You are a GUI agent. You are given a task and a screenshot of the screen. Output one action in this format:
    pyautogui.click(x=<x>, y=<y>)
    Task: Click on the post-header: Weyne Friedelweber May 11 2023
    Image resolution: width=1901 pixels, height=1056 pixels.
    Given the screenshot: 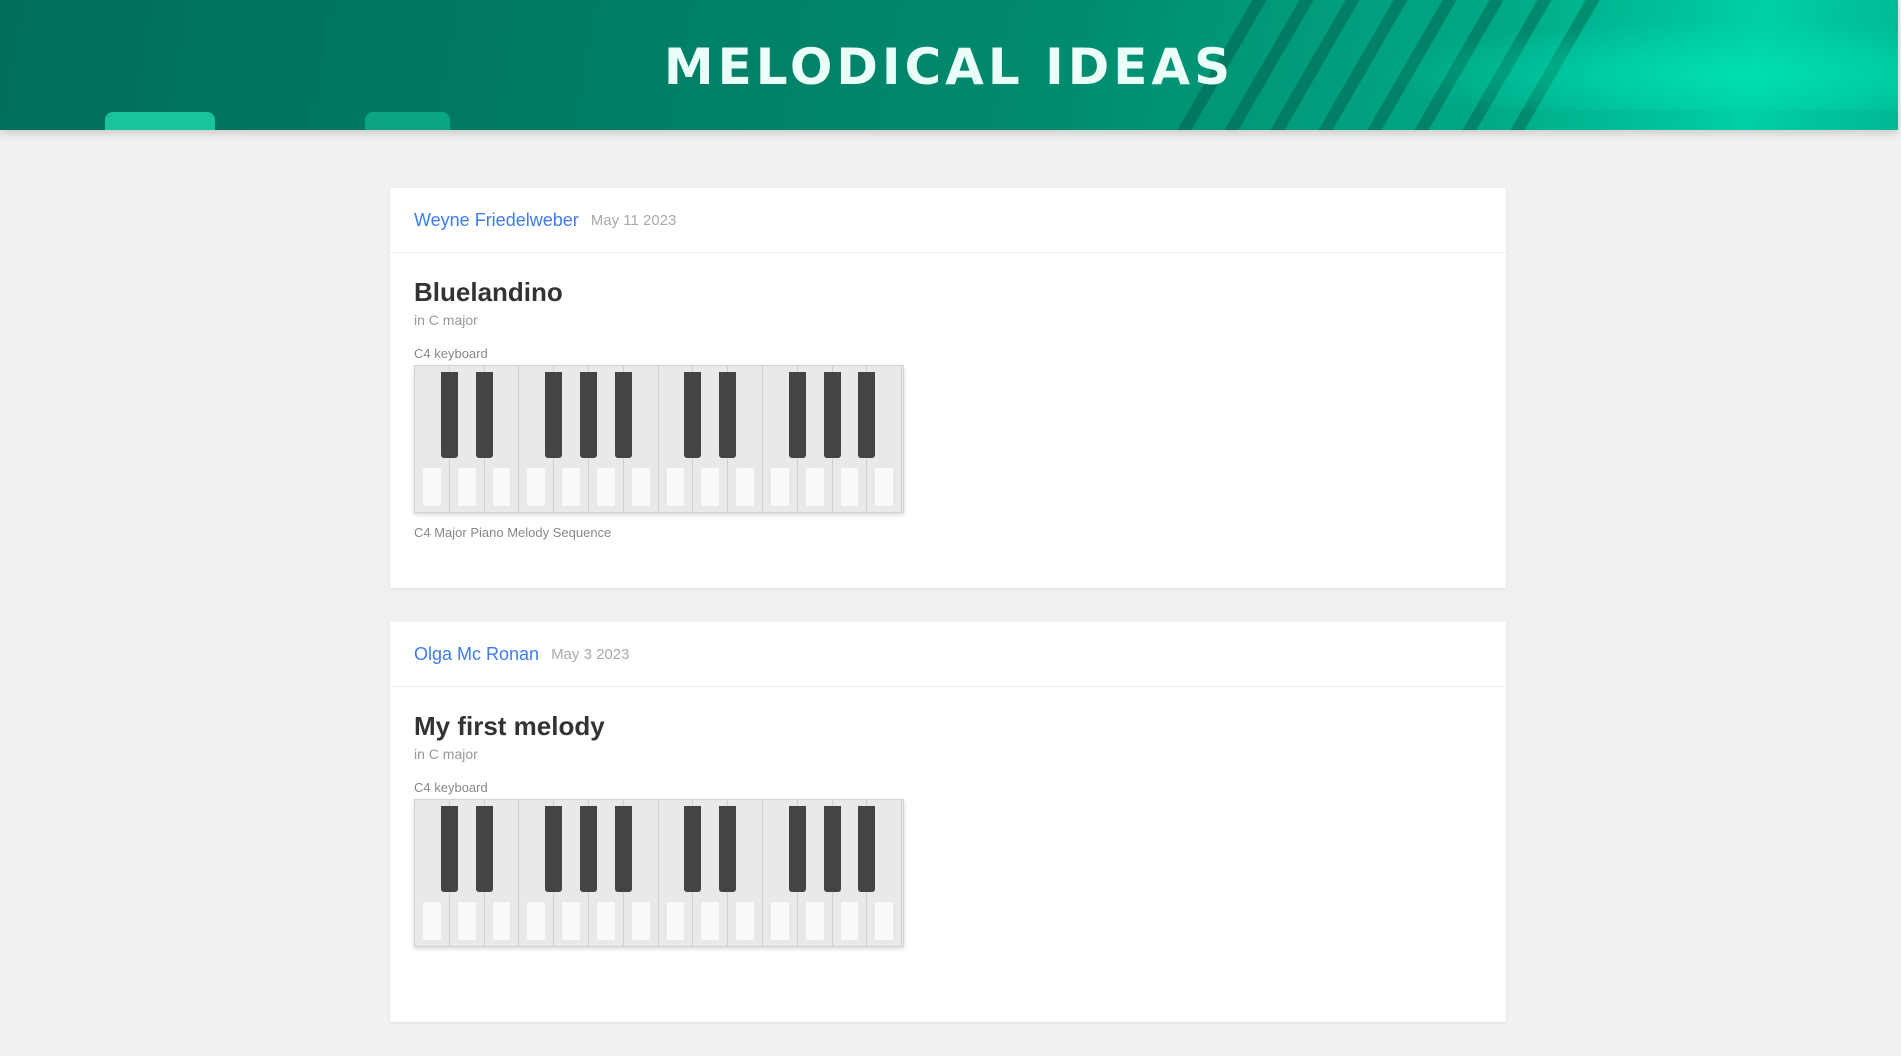 What is the action you would take?
    pyautogui.click(x=948, y=220)
    